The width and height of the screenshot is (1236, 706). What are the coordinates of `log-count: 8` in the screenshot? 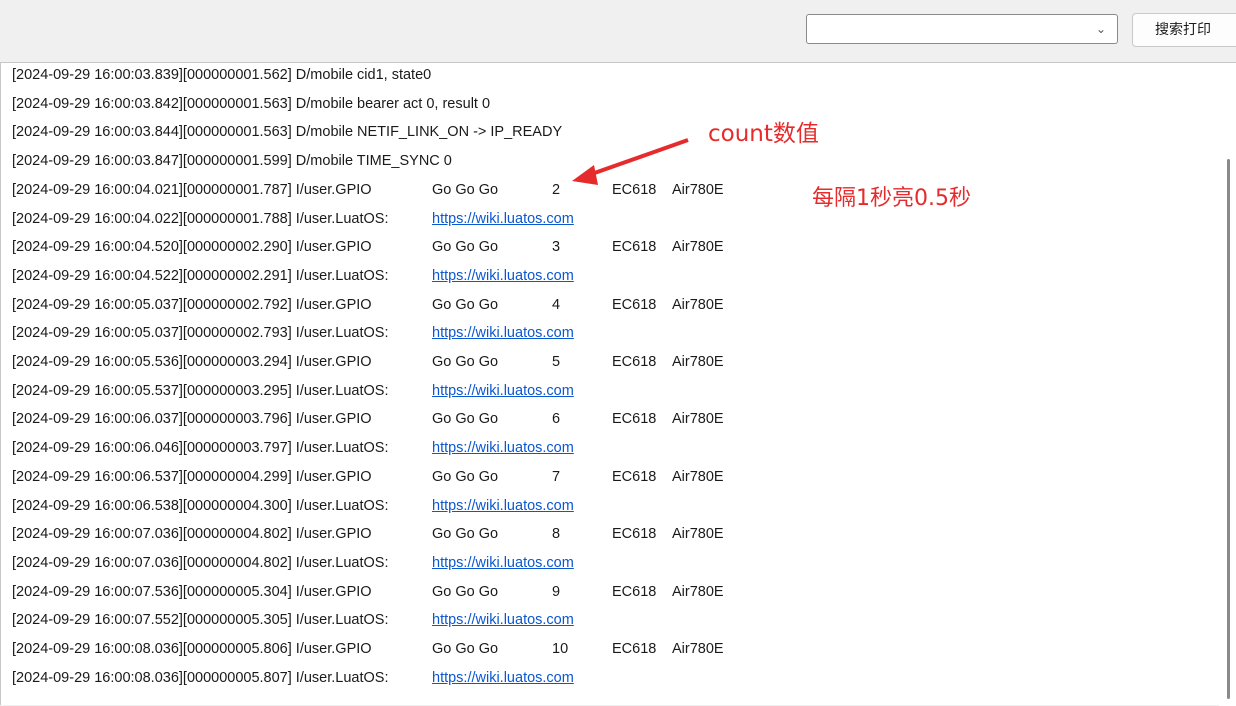 It's located at (556, 534).